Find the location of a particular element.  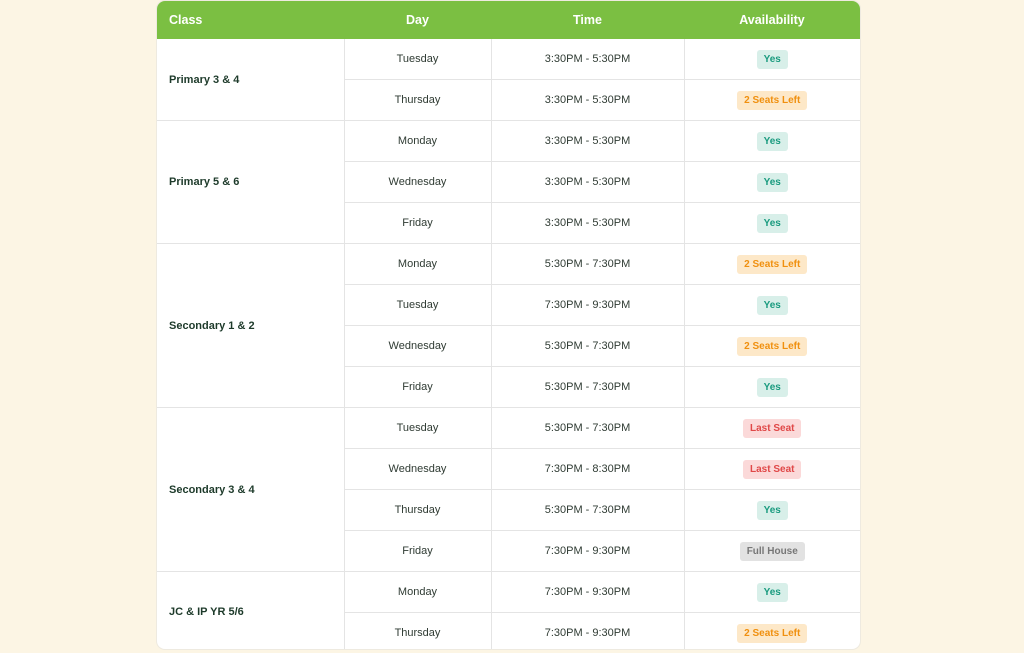

table-header-row: Class Day Time Availability is located at coordinates (508, 20).